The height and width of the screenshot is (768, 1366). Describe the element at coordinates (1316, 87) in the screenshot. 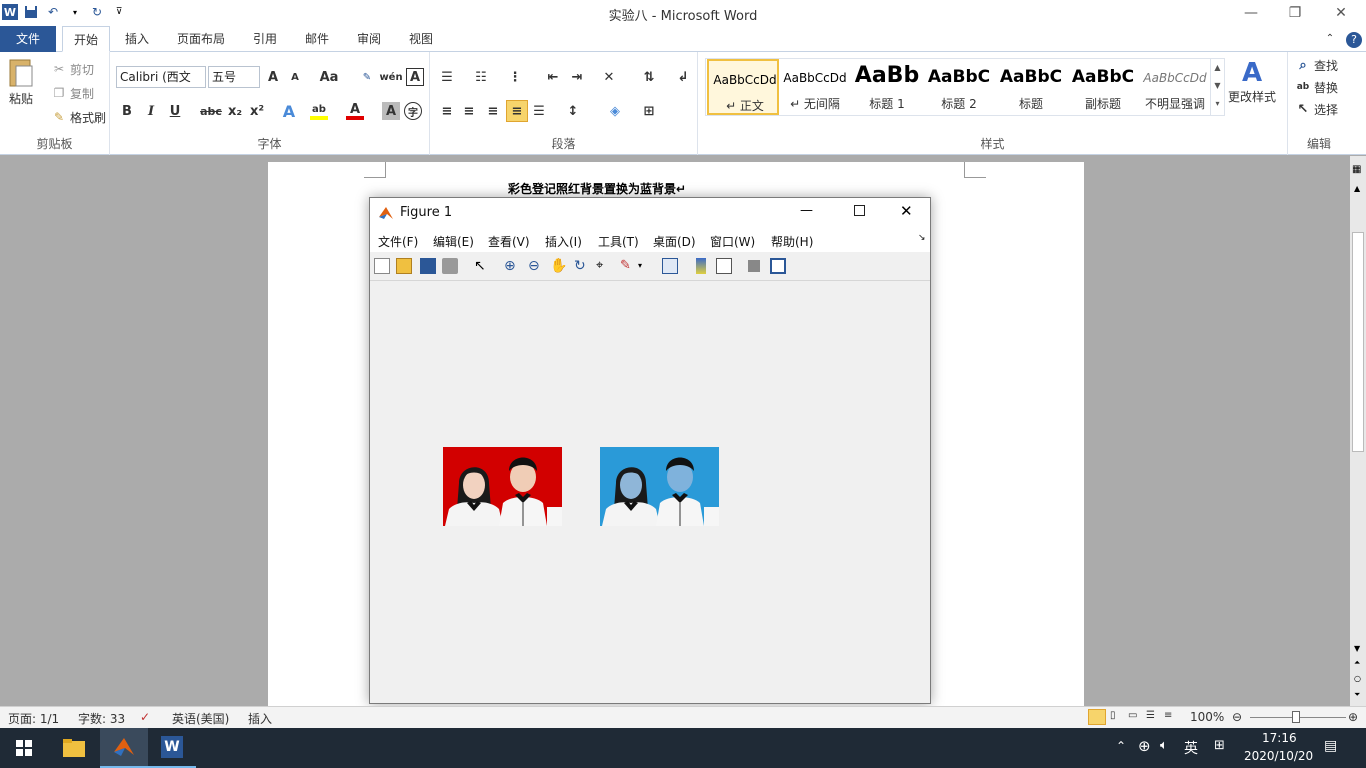

I see `replace-button: ab 替换` at that location.